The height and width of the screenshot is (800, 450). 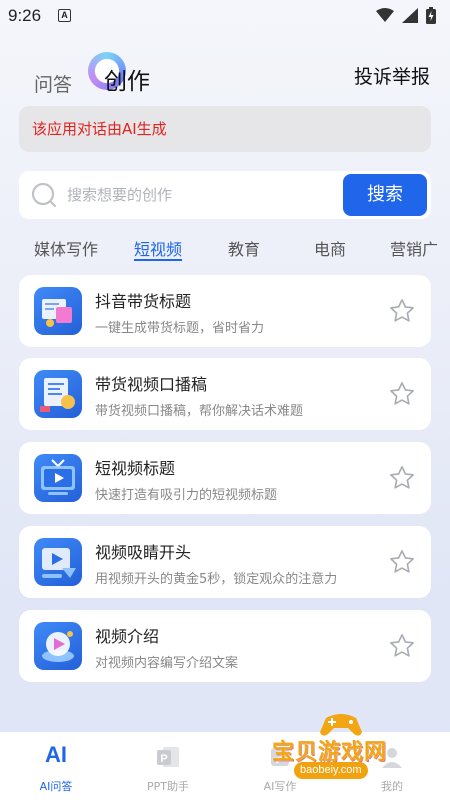 What do you see at coordinates (392, 75) in the screenshot?
I see `report-button: 投诉举报` at bounding box center [392, 75].